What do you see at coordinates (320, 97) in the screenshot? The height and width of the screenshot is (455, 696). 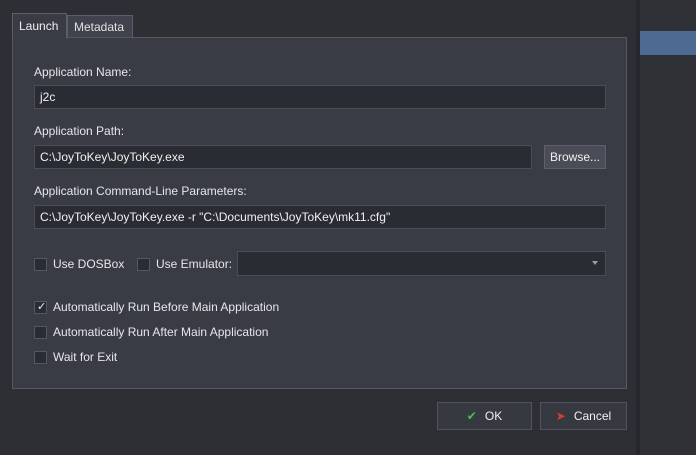 I see `application-name-field: j2c` at bounding box center [320, 97].